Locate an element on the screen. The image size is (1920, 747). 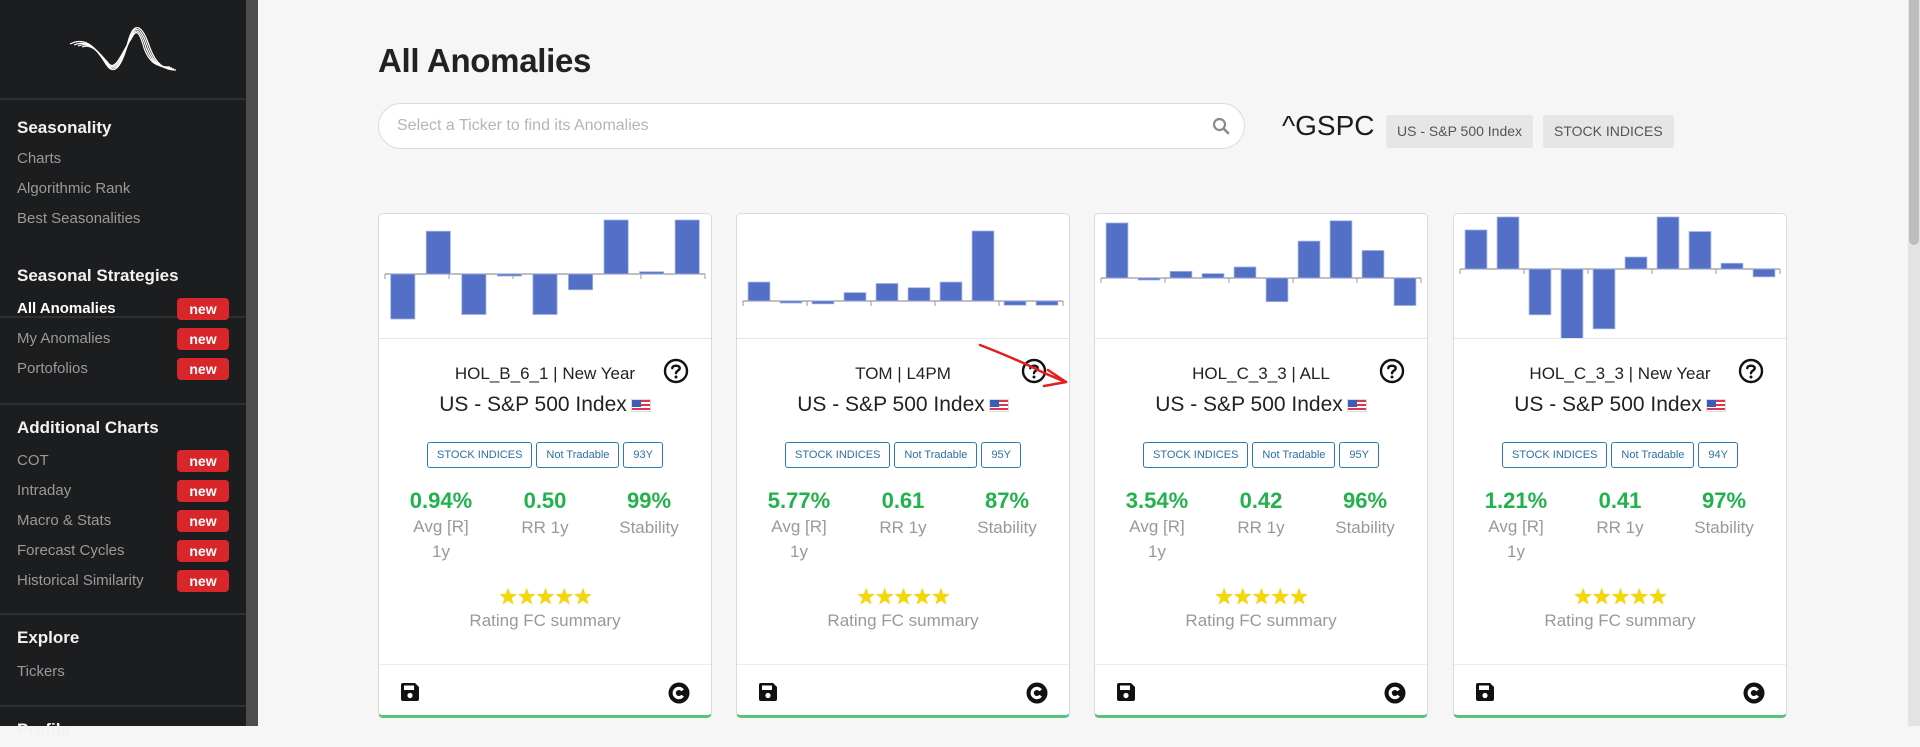
sidebar-item-best-seasonalities: Best Seasonalities is located at coordinates (123, 219).